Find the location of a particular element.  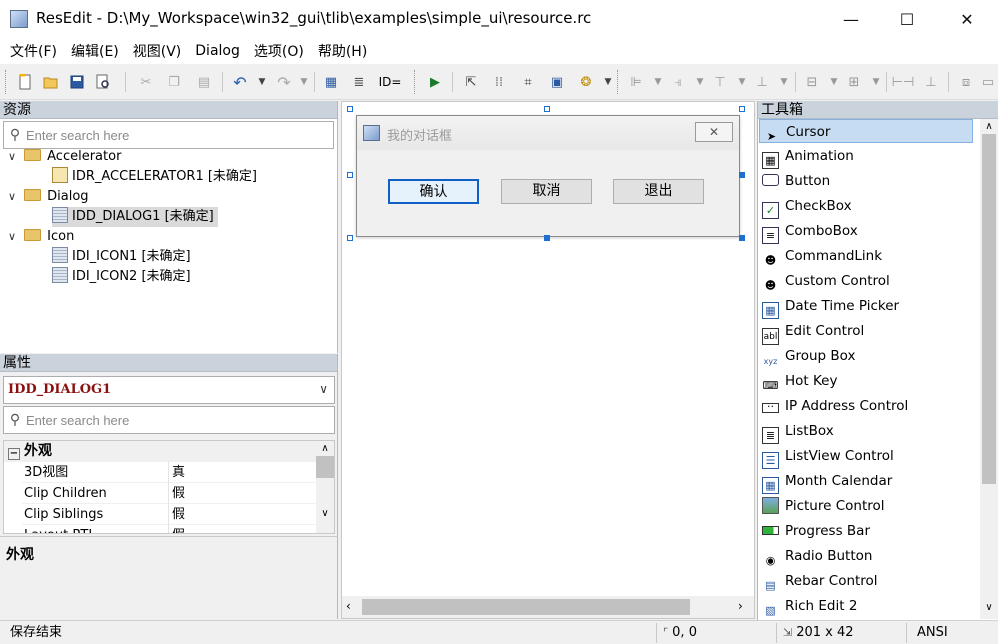

tool-ip-address-control: ·· IP Address Control is located at coordinates (866, 406).